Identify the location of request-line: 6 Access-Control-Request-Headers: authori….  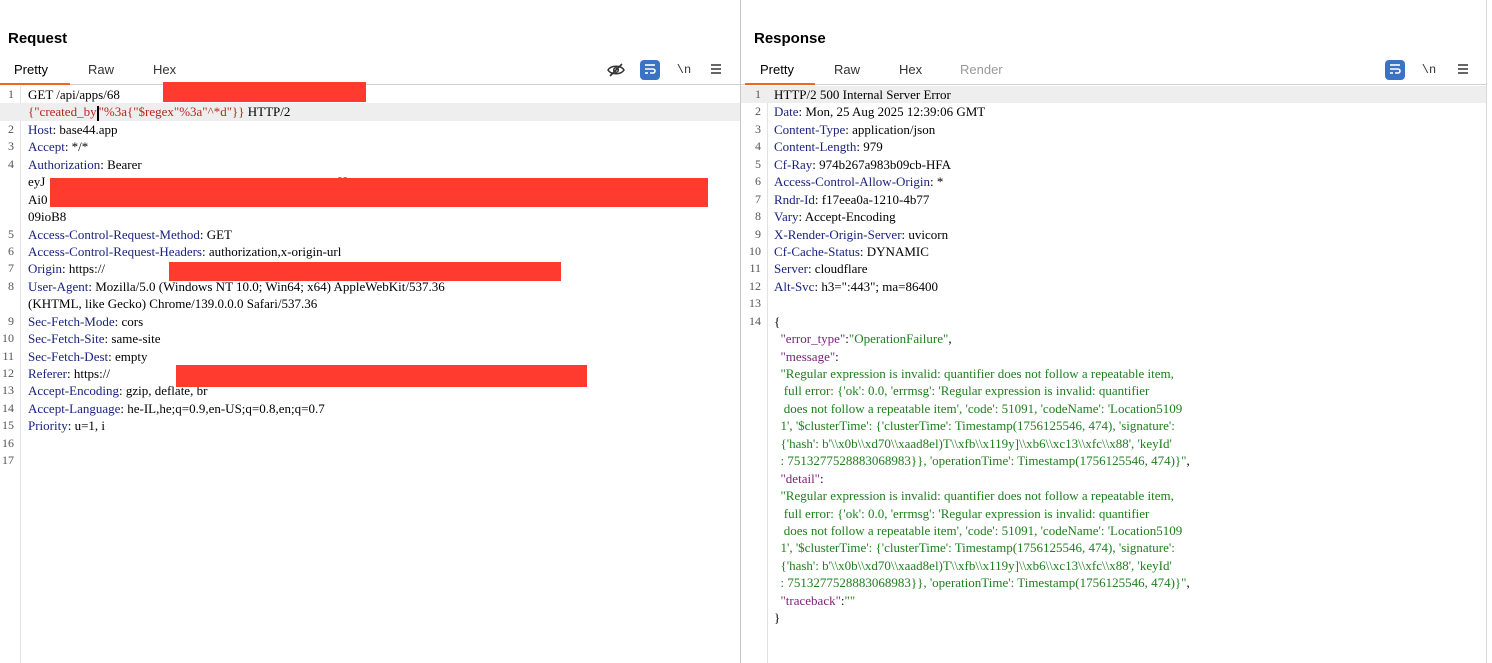
(370, 251).